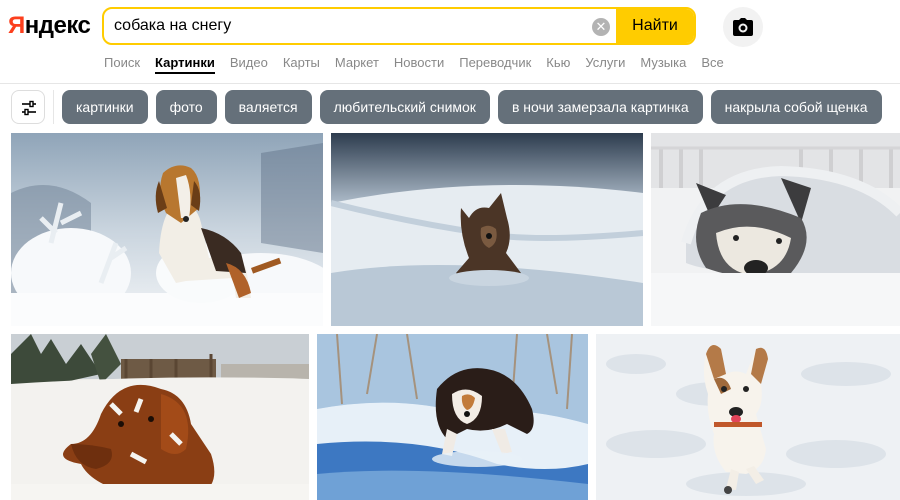 The height and width of the screenshot is (500, 900). I want to click on spaniel-running-in-snow-image, so click(452, 417).